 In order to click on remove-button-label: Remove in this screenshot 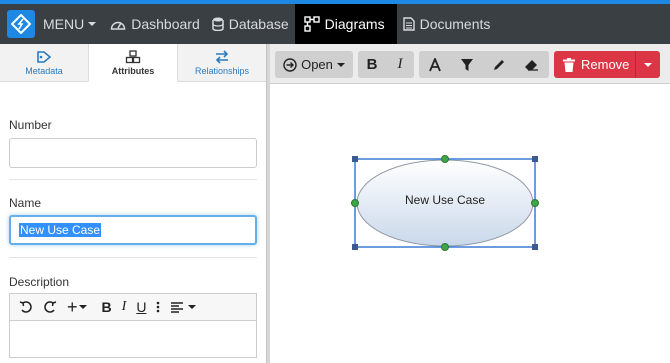, I will do `click(605, 64)`.